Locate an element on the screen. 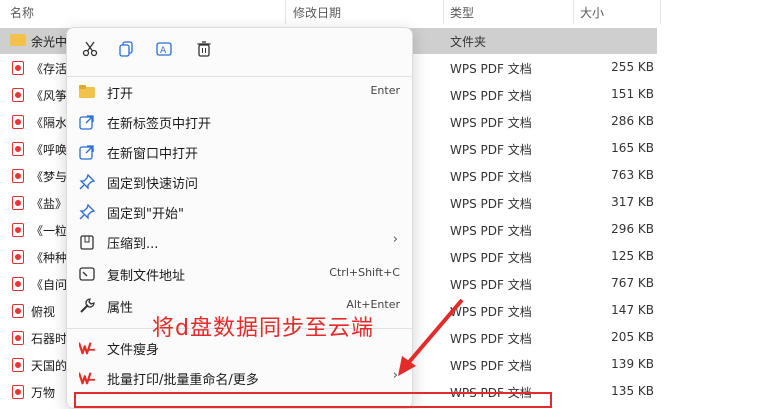 This screenshot has height=409, width=763. annotation-arrow is located at coordinates (431, 337).